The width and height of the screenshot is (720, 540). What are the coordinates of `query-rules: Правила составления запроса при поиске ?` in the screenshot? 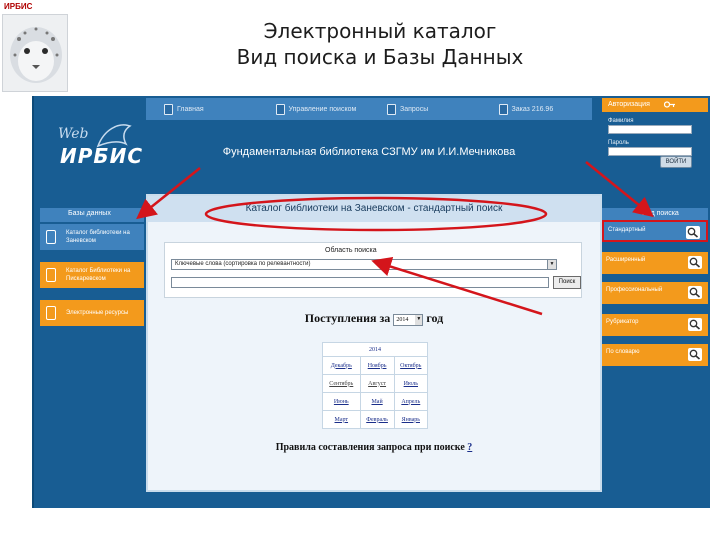 It's located at (374, 447).